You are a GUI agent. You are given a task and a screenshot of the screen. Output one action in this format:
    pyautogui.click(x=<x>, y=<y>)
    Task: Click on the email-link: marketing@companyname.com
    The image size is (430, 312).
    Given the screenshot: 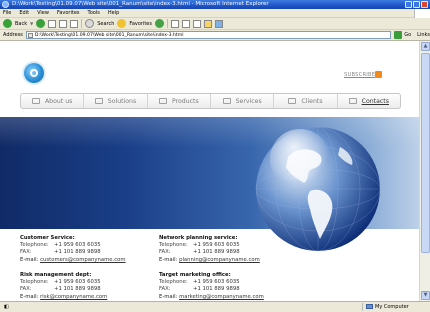 What is the action you would take?
    pyautogui.click(x=221, y=297)
    